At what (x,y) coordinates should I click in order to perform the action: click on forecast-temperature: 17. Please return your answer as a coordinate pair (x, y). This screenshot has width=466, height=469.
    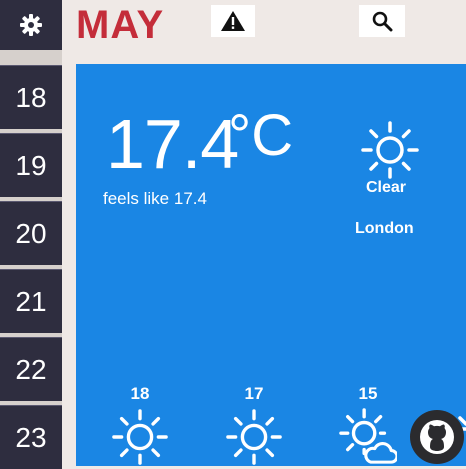
    Looking at the image, I should click on (254, 393).